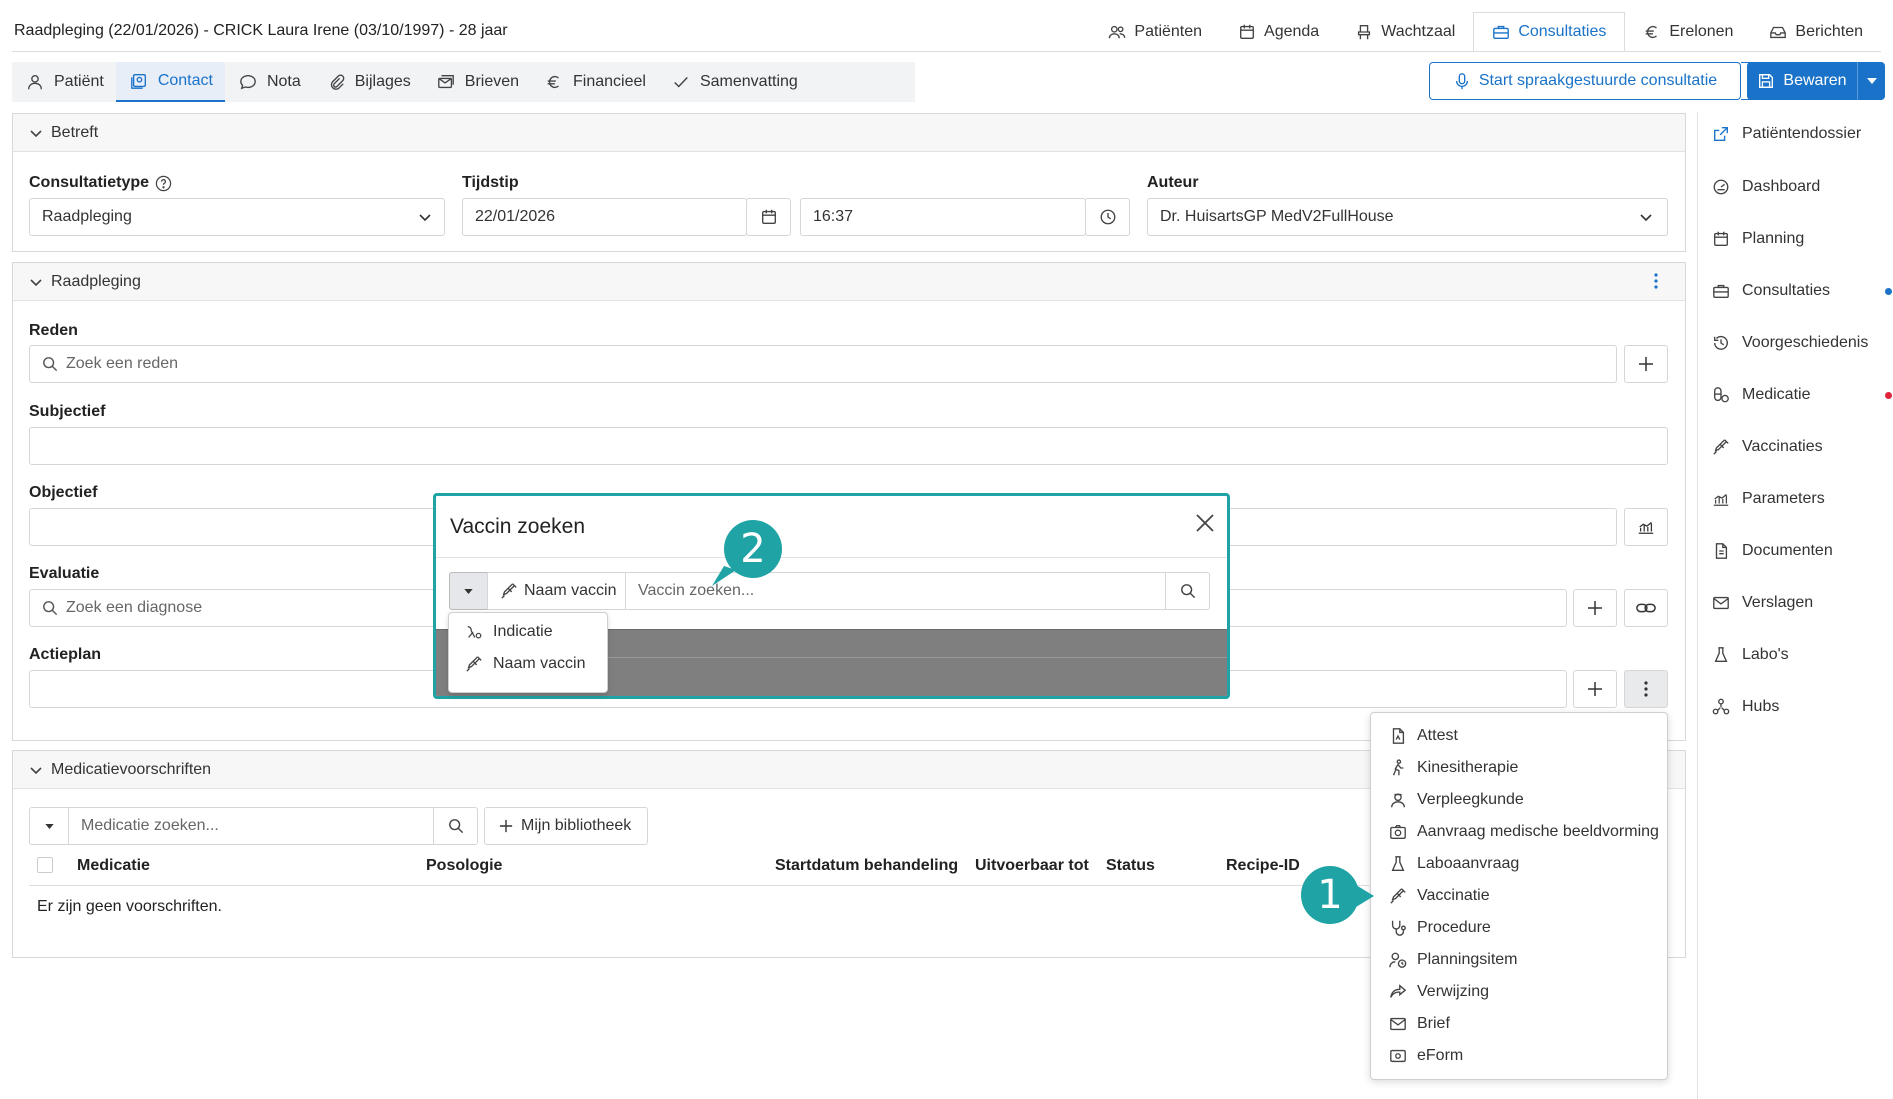 The height and width of the screenshot is (1099, 1893). I want to click on sidebar-item-hubs: Hubs, so click(1802, 707).